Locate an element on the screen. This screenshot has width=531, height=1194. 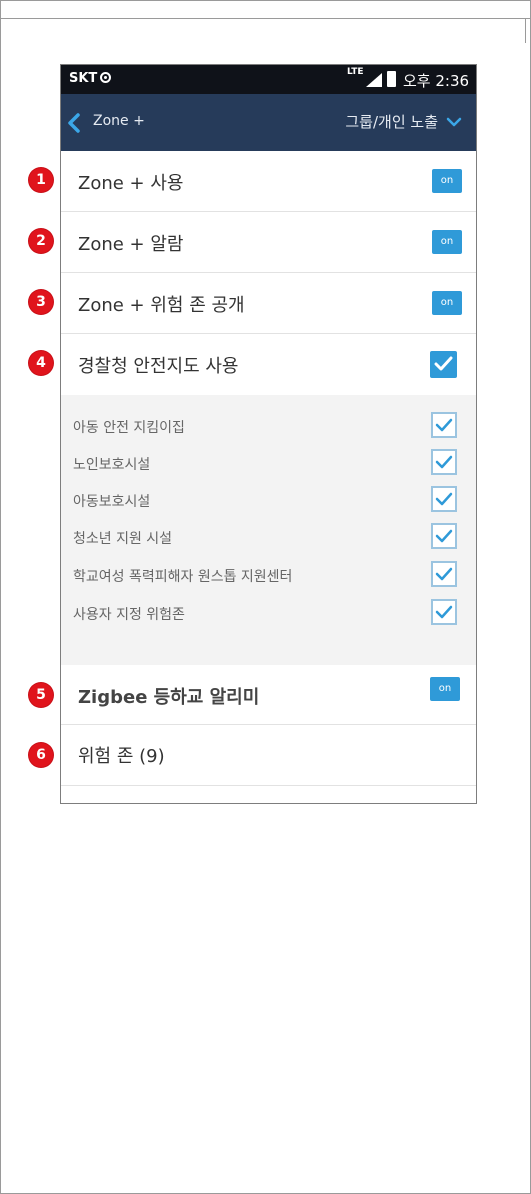
setting-row-danger-zone-public: Zone + 위험 존 공개 on is located at coordinates (268, 303).